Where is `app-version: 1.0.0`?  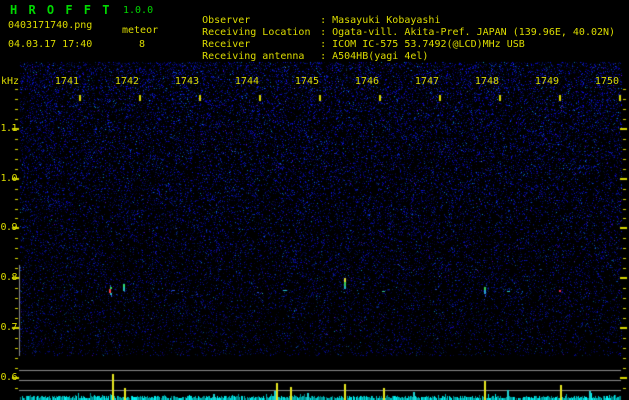
app-version: 1.0.0 is located at coordinates (138, 10).